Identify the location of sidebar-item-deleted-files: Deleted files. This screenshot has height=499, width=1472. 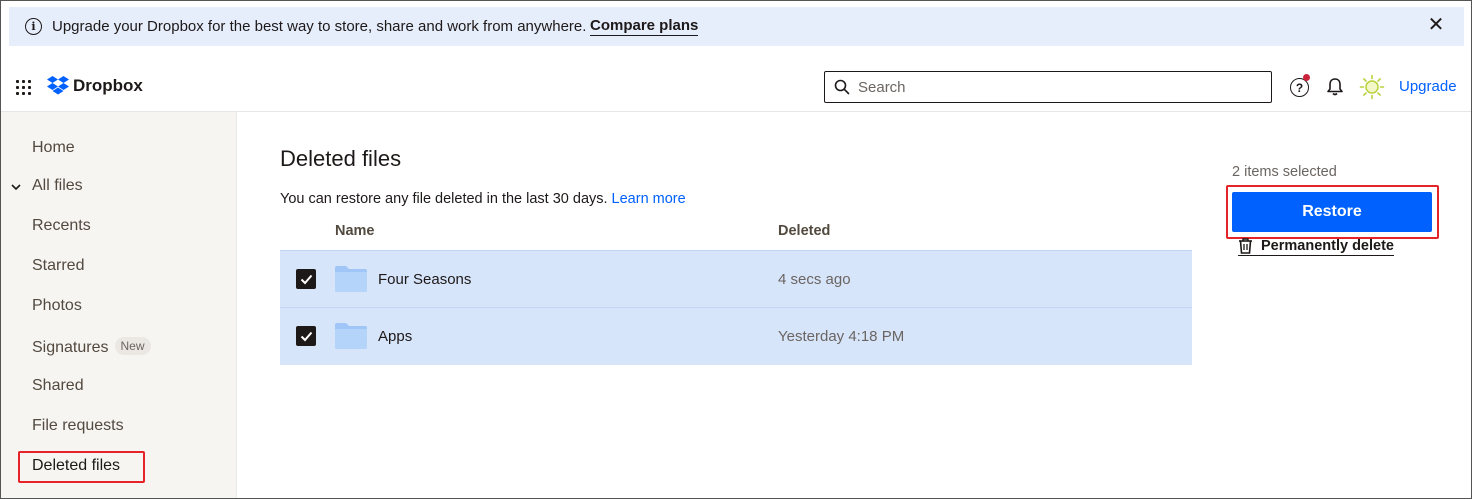
(76, 466).